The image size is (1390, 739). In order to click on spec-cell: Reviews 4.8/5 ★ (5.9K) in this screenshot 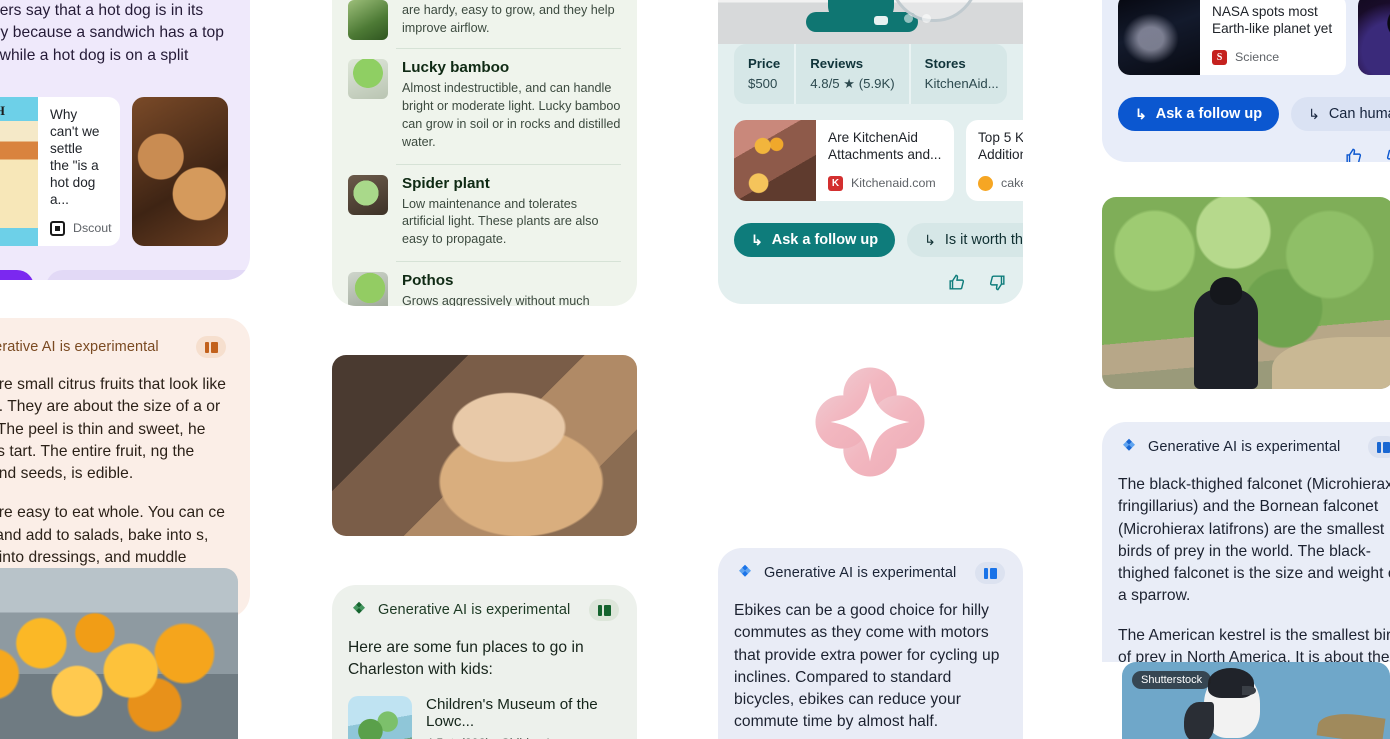, I will do `click(851, 74)`.